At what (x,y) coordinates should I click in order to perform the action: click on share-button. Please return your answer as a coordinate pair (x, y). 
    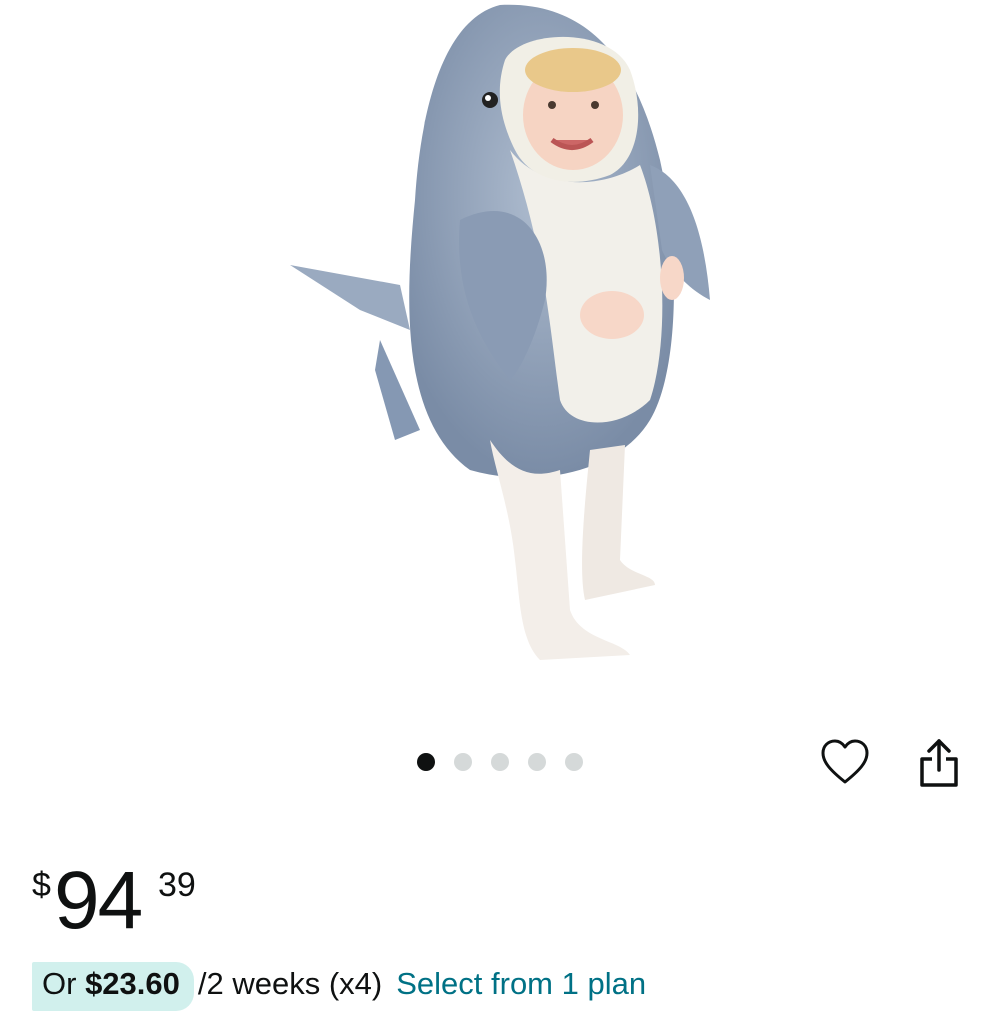
    Looking at the image, I should click on (939, 763).